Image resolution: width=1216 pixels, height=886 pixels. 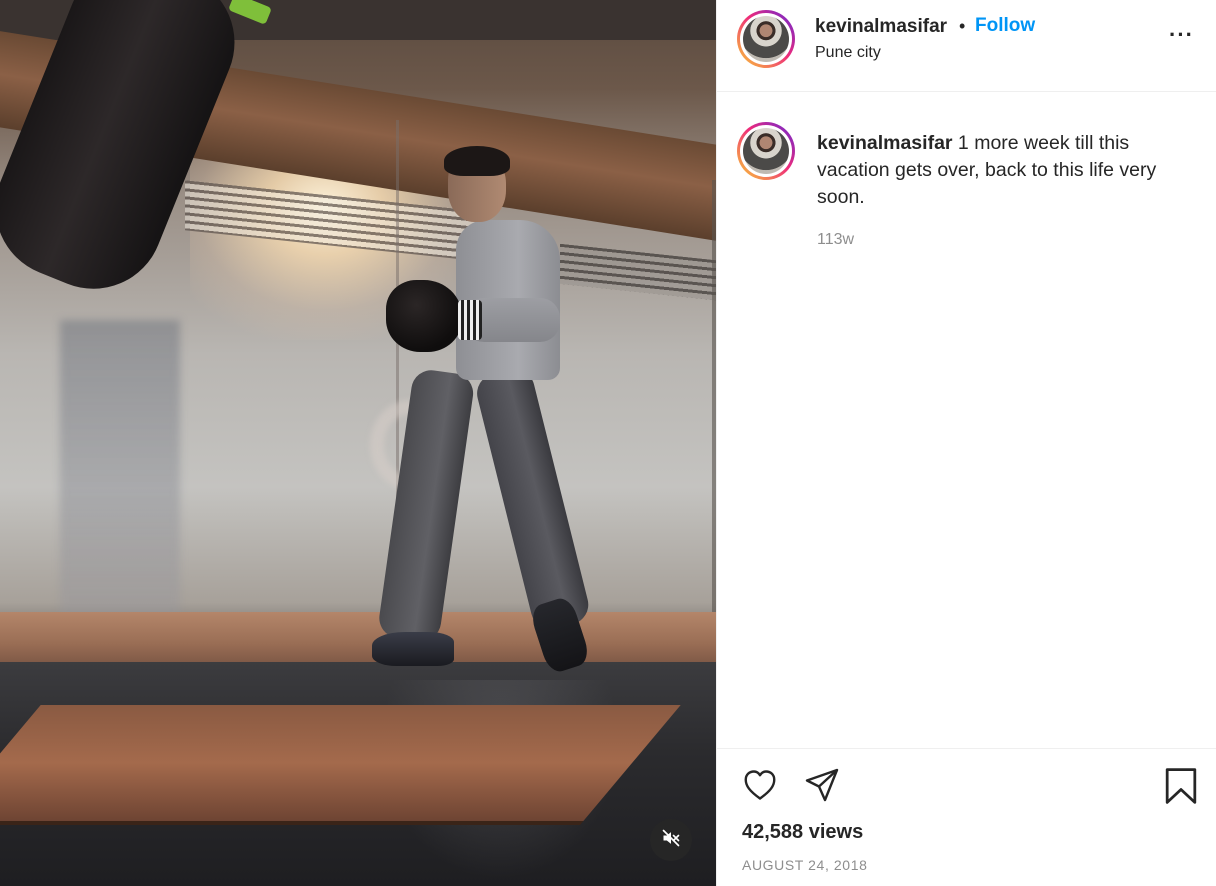 What do you see at coordinates (358, 638) in the screenshot?
I see `video-wall-trim` at bounding box center [358, 638].